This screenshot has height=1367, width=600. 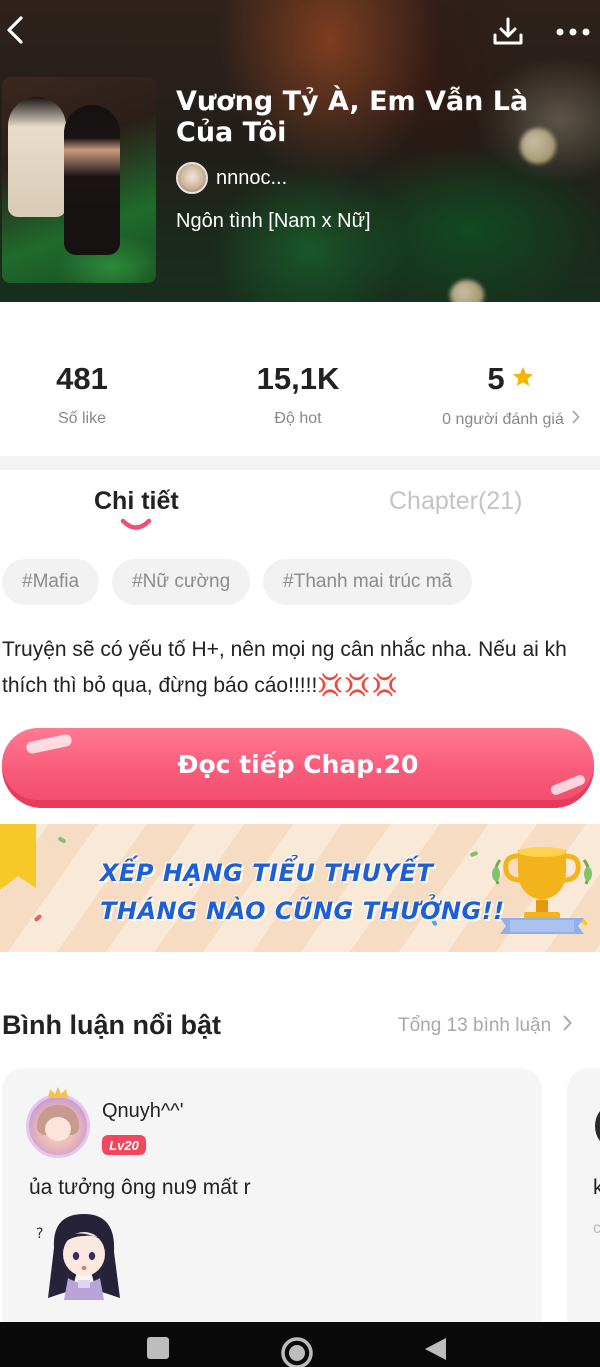 I want to click on tag-item: #Mafia, so click(x=51, y=582).